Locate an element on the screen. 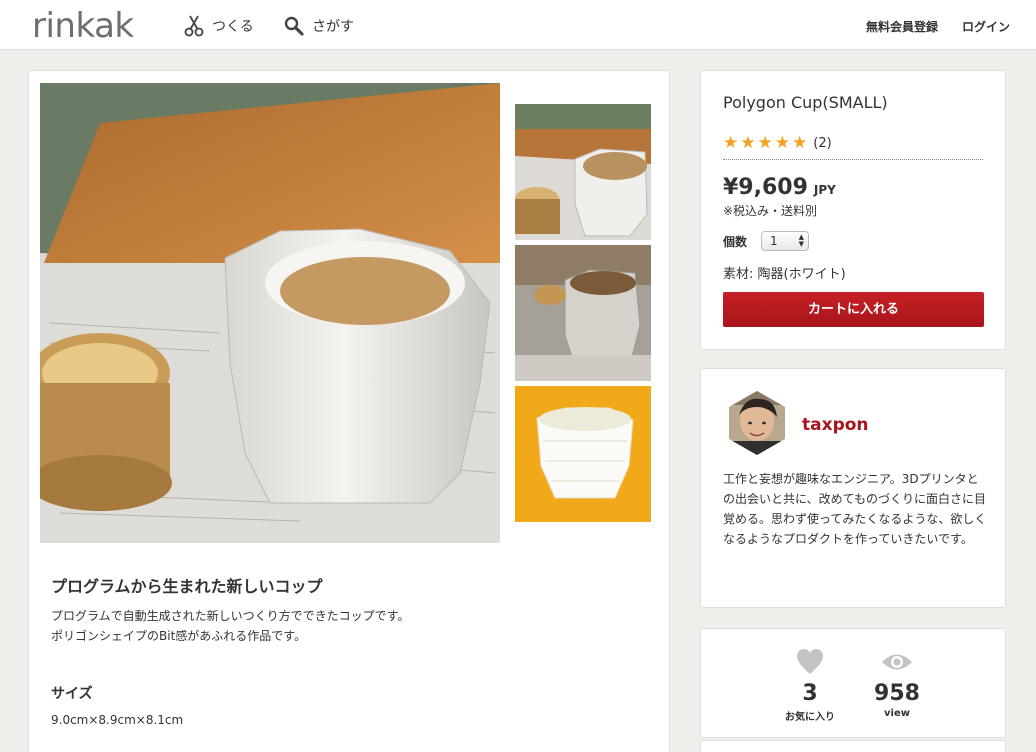 The height and width of the screenshot is (752, 1036). nav-make-link: つくる is located at coordinates (219, 26).